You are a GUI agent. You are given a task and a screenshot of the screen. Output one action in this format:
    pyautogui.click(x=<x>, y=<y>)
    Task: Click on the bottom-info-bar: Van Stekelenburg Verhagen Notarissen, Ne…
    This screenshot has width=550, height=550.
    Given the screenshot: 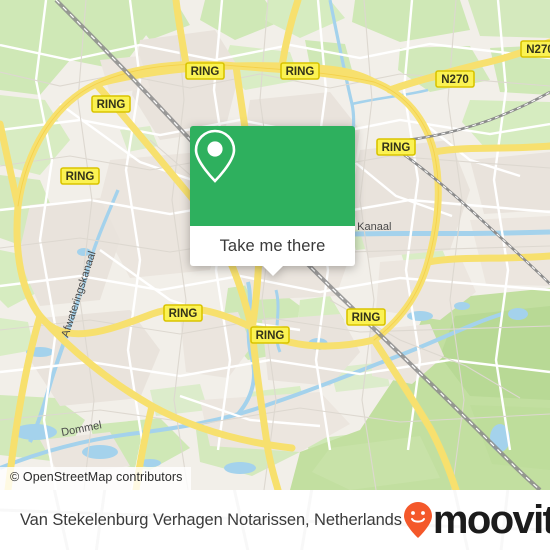 What is the action you would take?
    pyautogui.click(x=275, y=520)
    